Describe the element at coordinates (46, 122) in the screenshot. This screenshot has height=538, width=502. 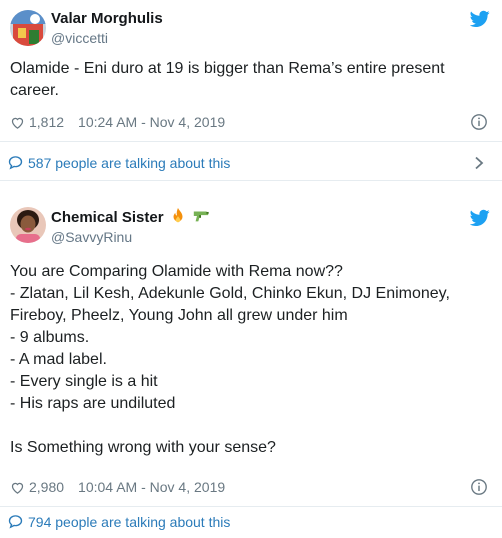
I see `like-count: 1,812` at that location.